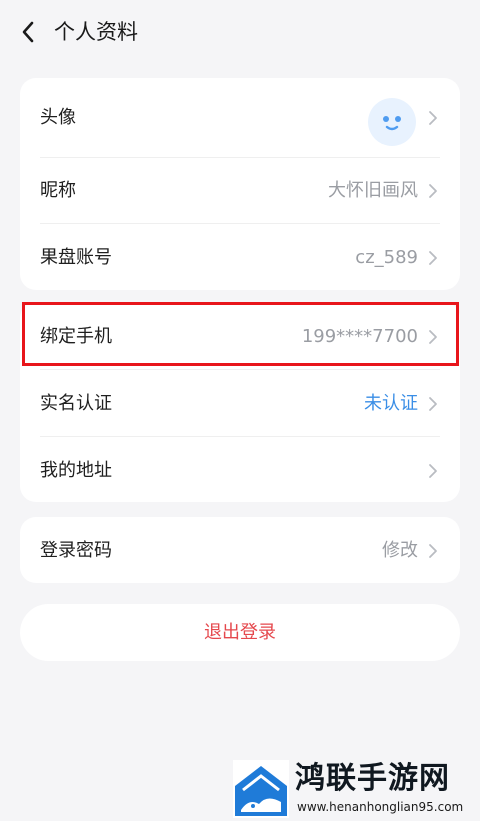 Image resolution: width=480 pixels, height=821 pixels. Describe the element at coordinates (76, 257) in the screenshot. I see `account-label: 果盘账号` at that location.